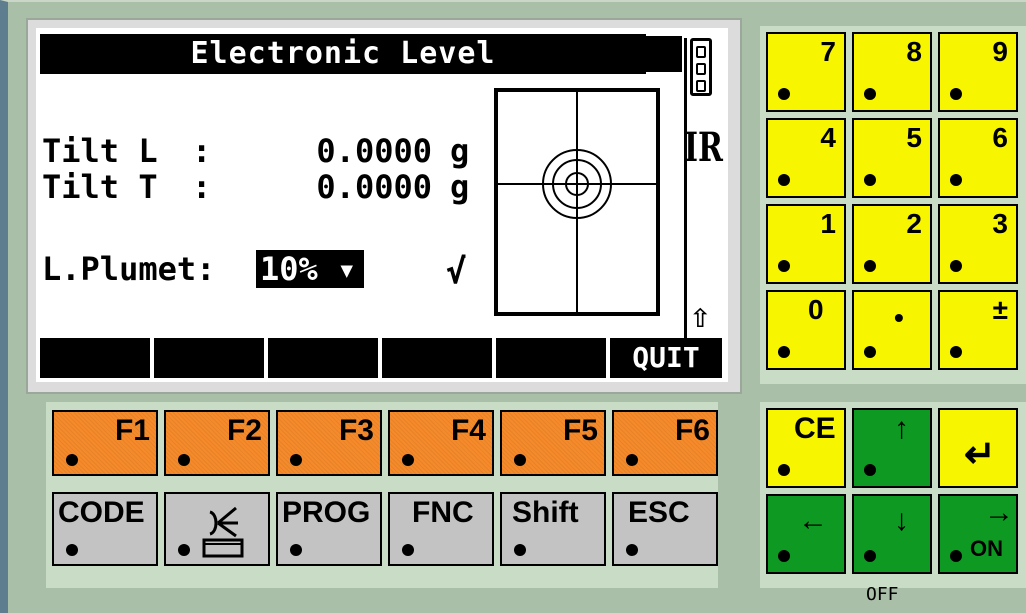 This screenshot has height=613, width=1026. Describe the element at coordinates (553, 443) in the screenshot. I see `f5-button: F5` at that location.